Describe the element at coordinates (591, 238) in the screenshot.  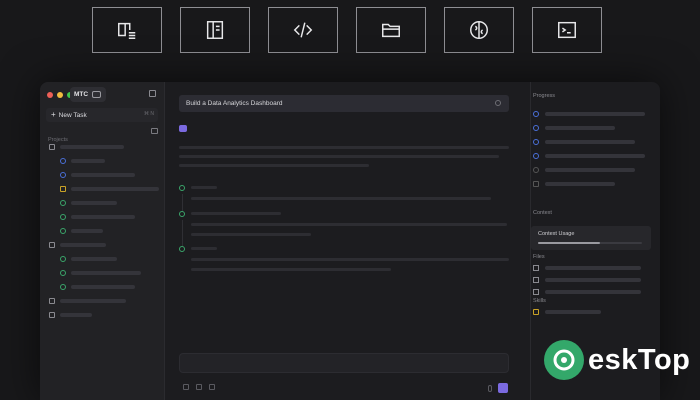
I see `context-usage-card: Context Usage` at that location.